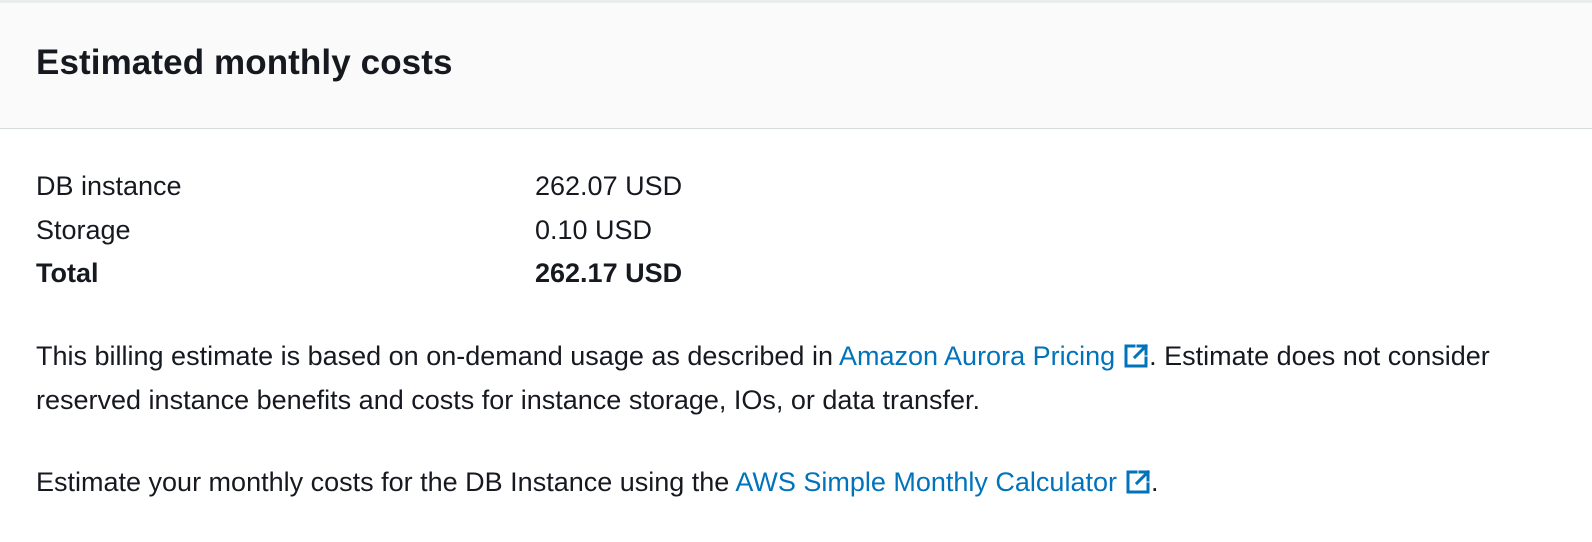 The width and height of the screenshot is (1592, 542). Describe the element at coordinates (977, 356) in the screenshot. I see `amazon-aurora-pricing-link-text: Amazon Aurora Pricing` at that location.